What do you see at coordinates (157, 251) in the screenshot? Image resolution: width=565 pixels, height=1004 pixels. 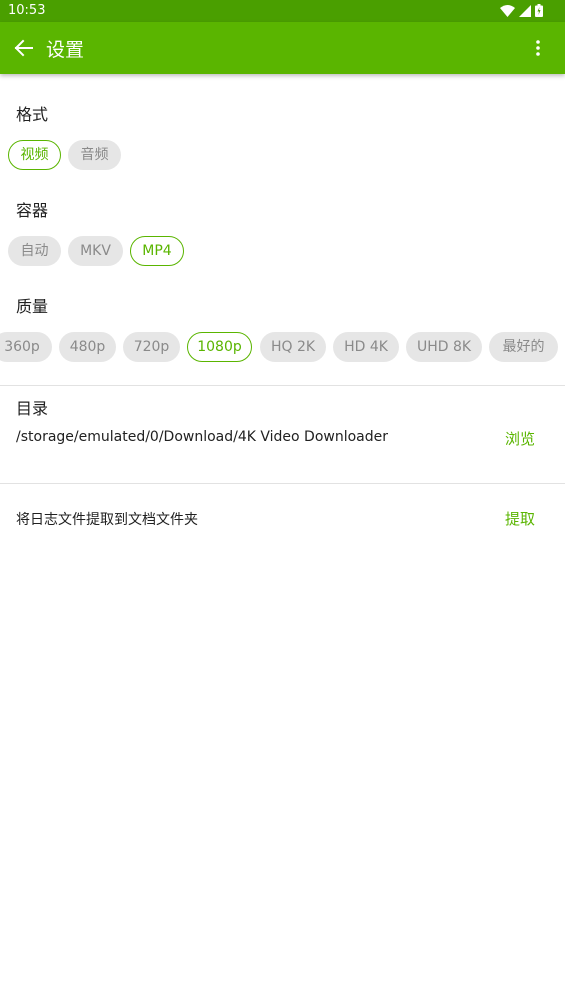 I see `chip-container-mp4: MP4` at bounding box center [157, 251].